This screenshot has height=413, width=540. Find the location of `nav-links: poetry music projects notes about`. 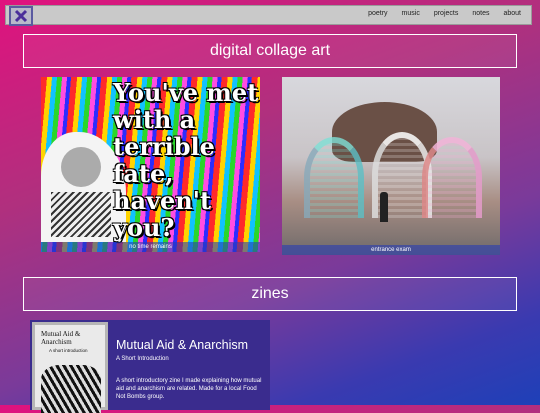

nav-links: poetry music projects notes about is located at coordinates (437, 13).